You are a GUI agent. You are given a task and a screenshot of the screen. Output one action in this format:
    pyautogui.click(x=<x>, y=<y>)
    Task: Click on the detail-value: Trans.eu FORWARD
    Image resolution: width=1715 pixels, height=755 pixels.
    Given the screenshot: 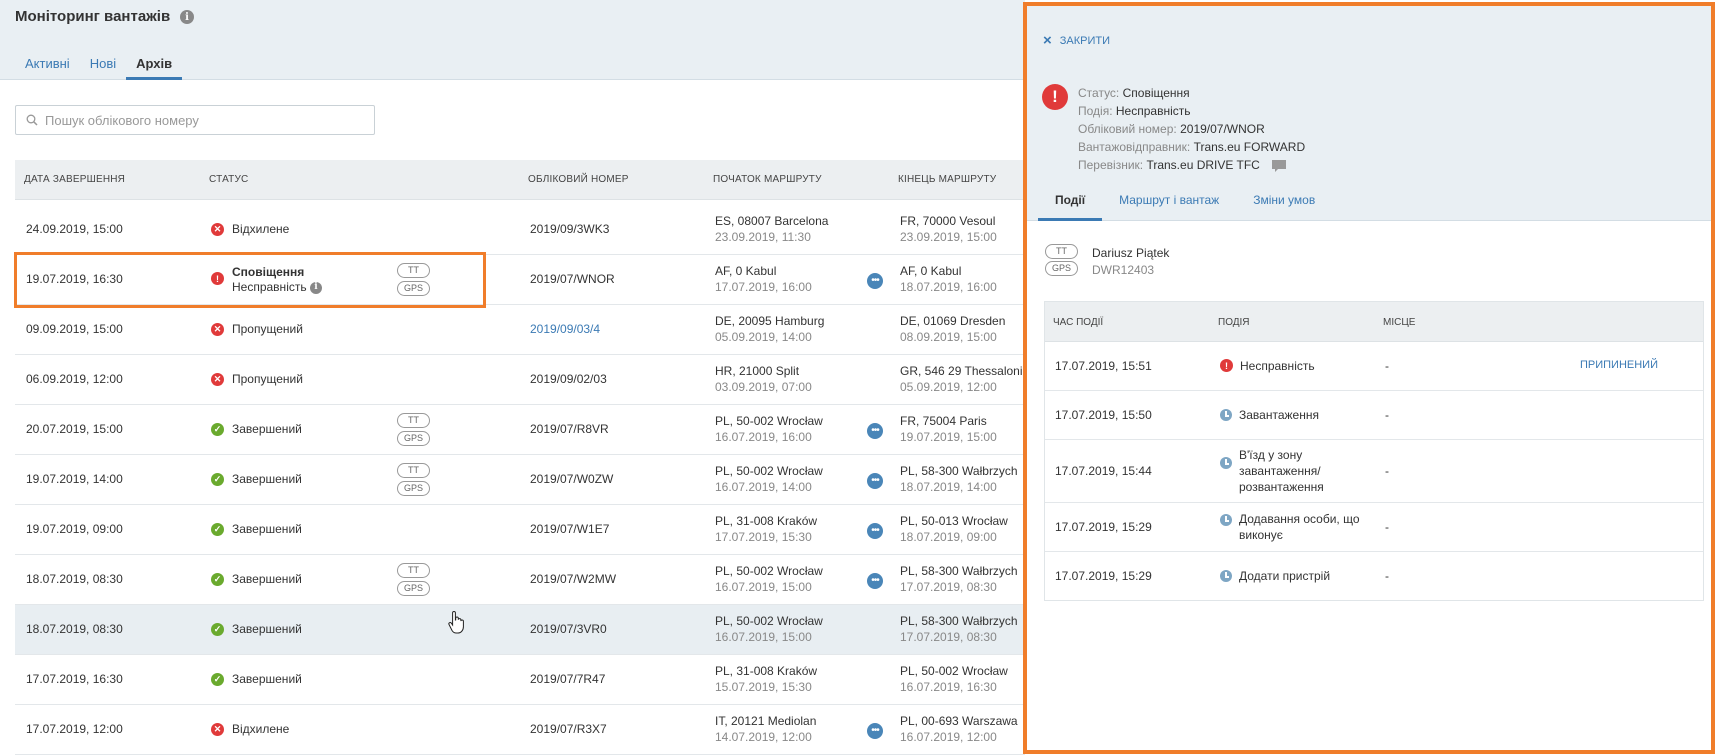 What is the action you would take?
    pyautogui.click(x=1249, y=147)
    